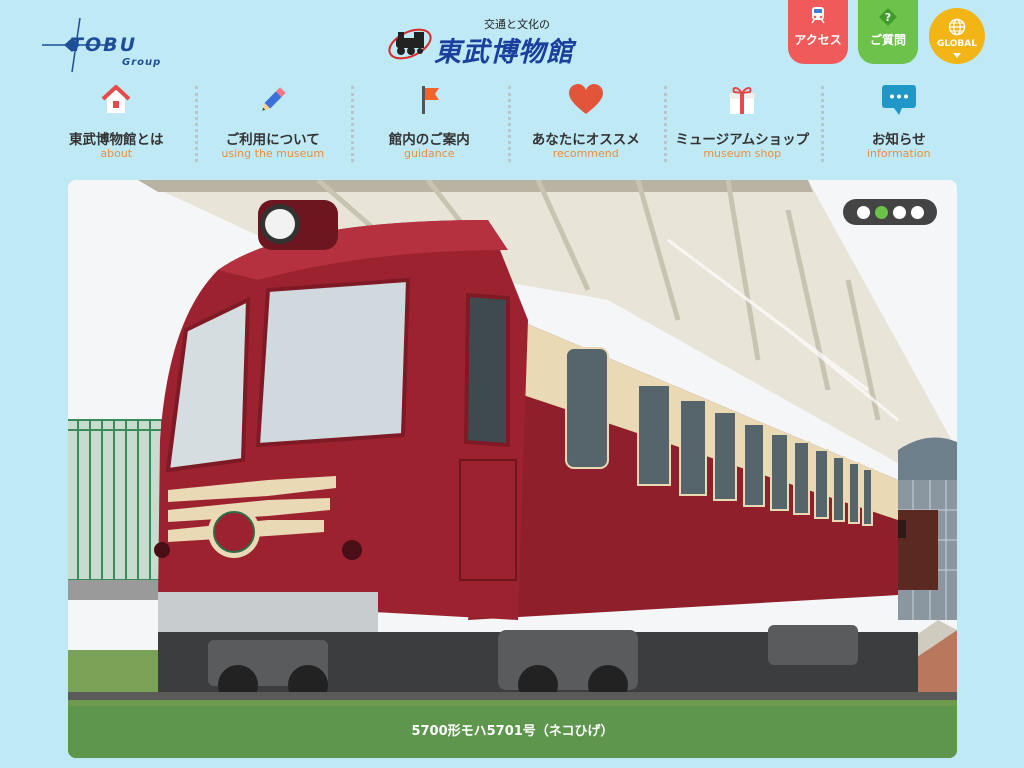 This screenshot has height=768, width=1024. Describe the element at coordinates (742, 153) in the screenshot. I see `nav-sublabel: museum shop` at that location.